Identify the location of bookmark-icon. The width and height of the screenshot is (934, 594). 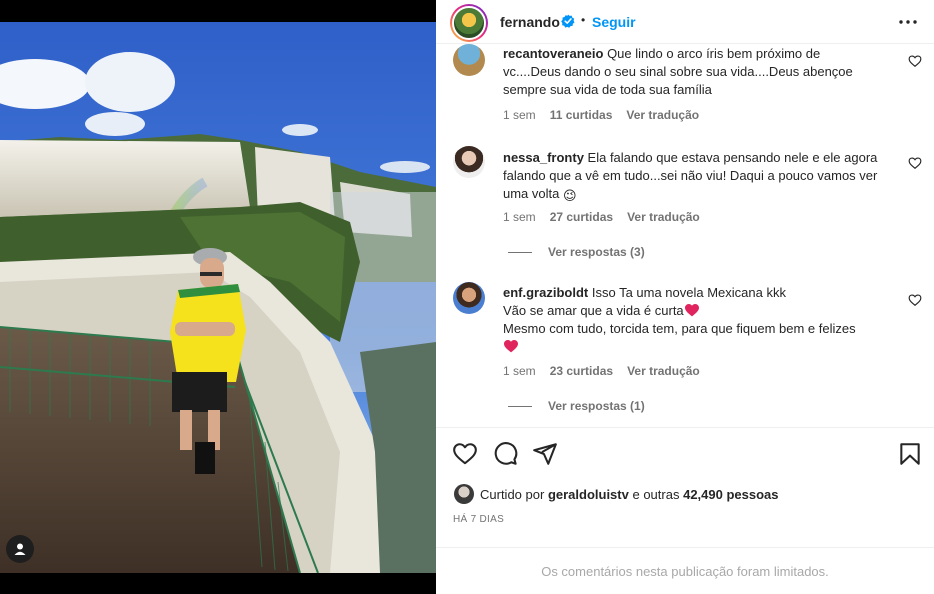
(910, 454).